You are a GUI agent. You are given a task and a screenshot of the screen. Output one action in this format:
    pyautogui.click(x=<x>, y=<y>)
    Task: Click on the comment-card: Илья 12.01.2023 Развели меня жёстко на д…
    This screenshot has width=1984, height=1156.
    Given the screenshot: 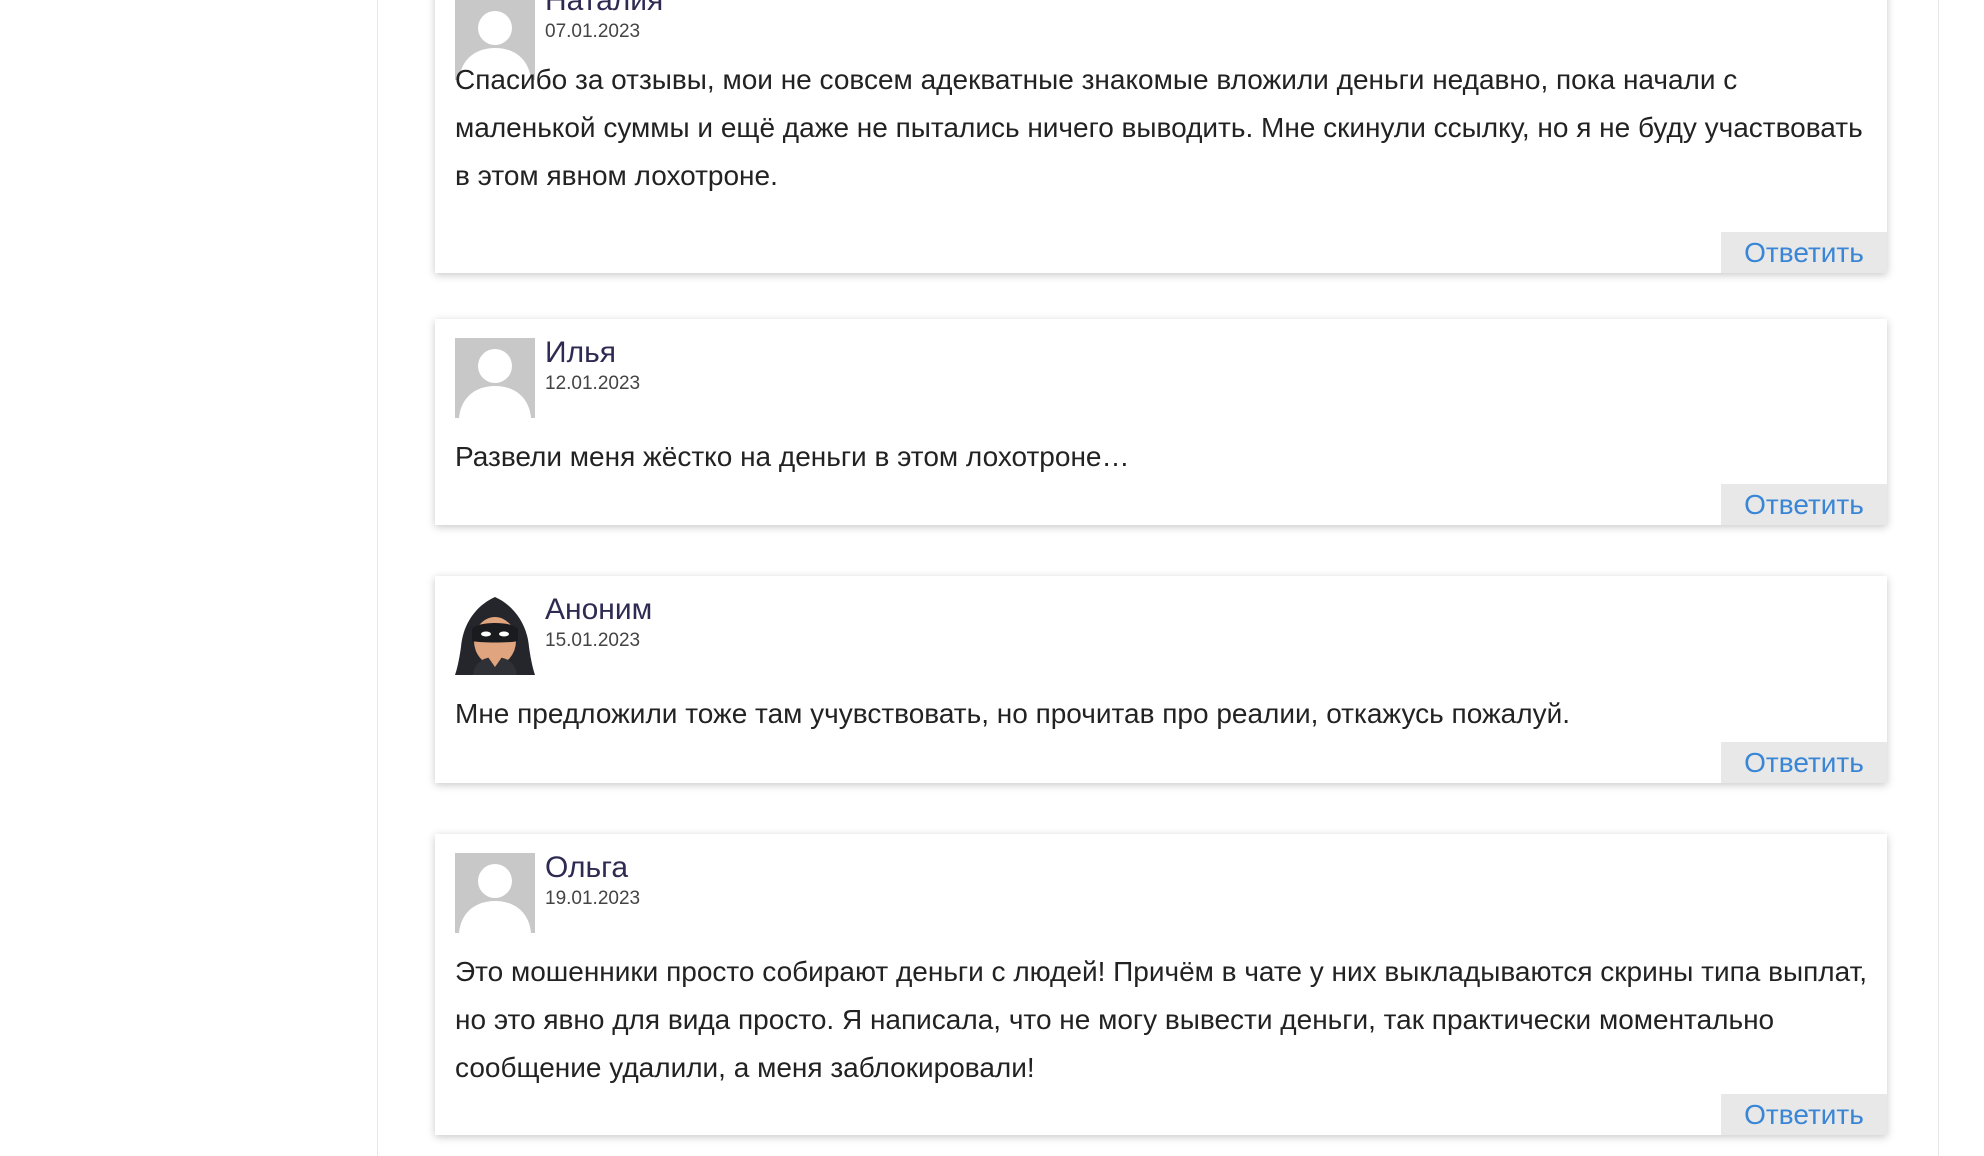 What is the action you would take?
    pyautogui.click(x=1161, y=422)
    